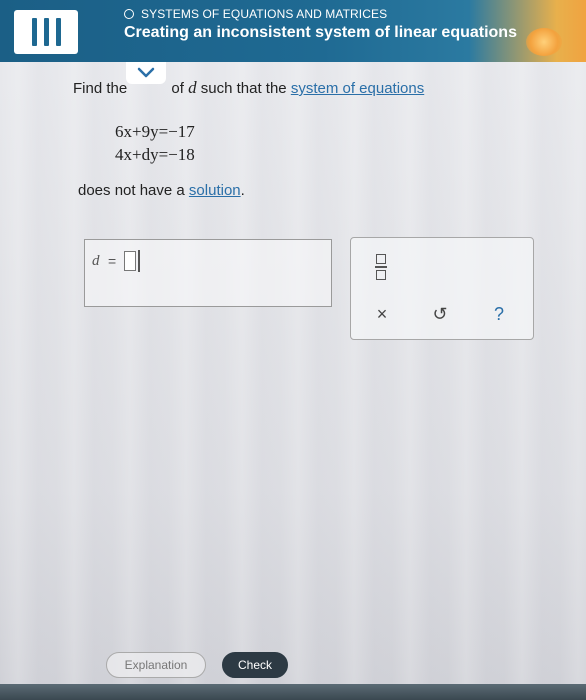 This screenshot has width=586, height=700. I want to click on undo-button: ↺, so click(440, 314).